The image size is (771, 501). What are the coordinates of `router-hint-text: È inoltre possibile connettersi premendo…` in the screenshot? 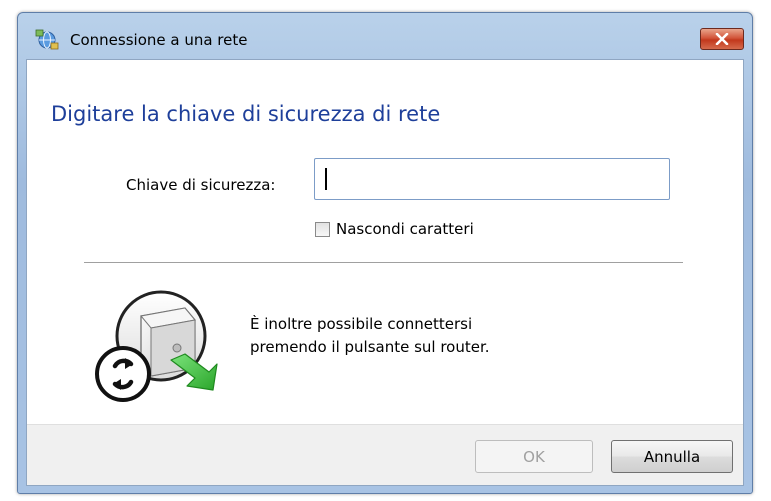 It's located at (370, 336).